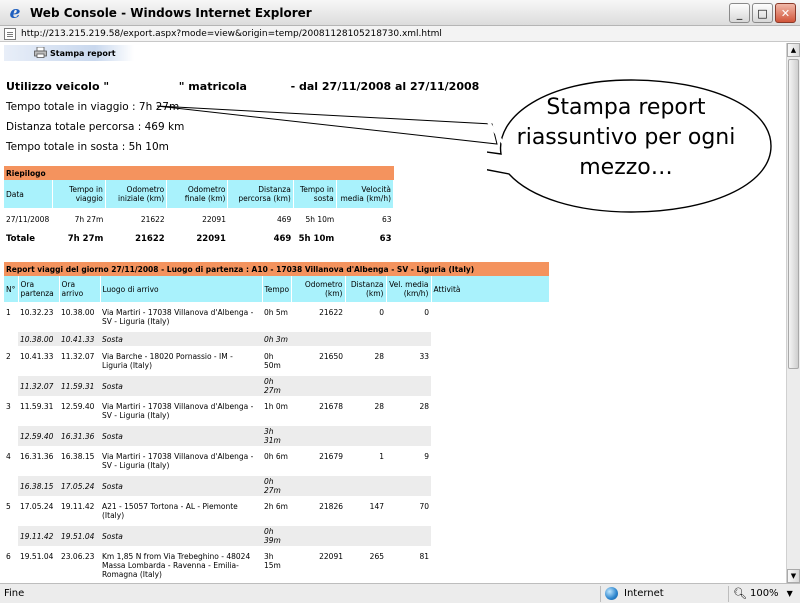 The width and height of the screenshot is (800, 603). I want to click on security-zone: Internet, so click(664, 593).